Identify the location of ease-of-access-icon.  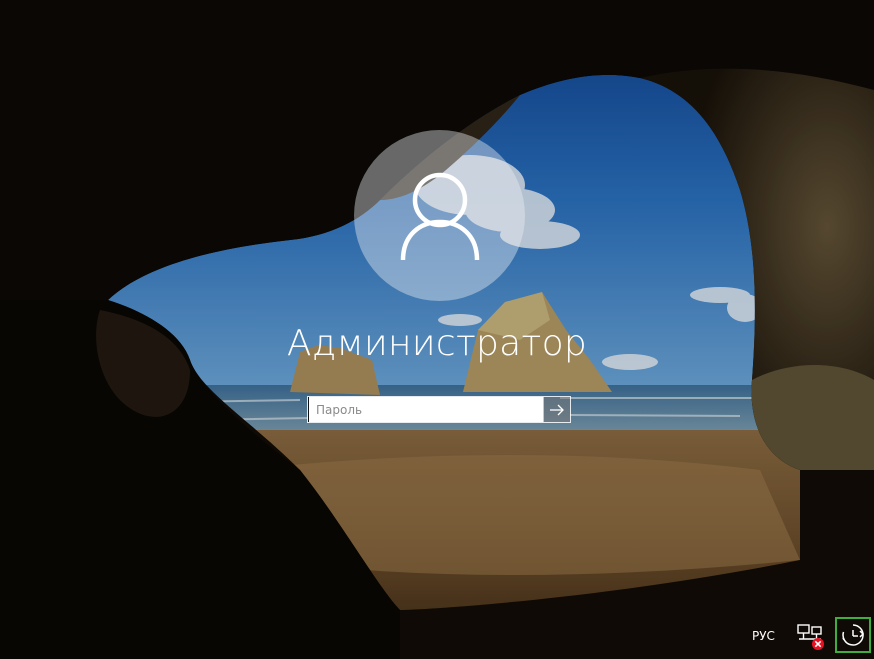
(853, 635).